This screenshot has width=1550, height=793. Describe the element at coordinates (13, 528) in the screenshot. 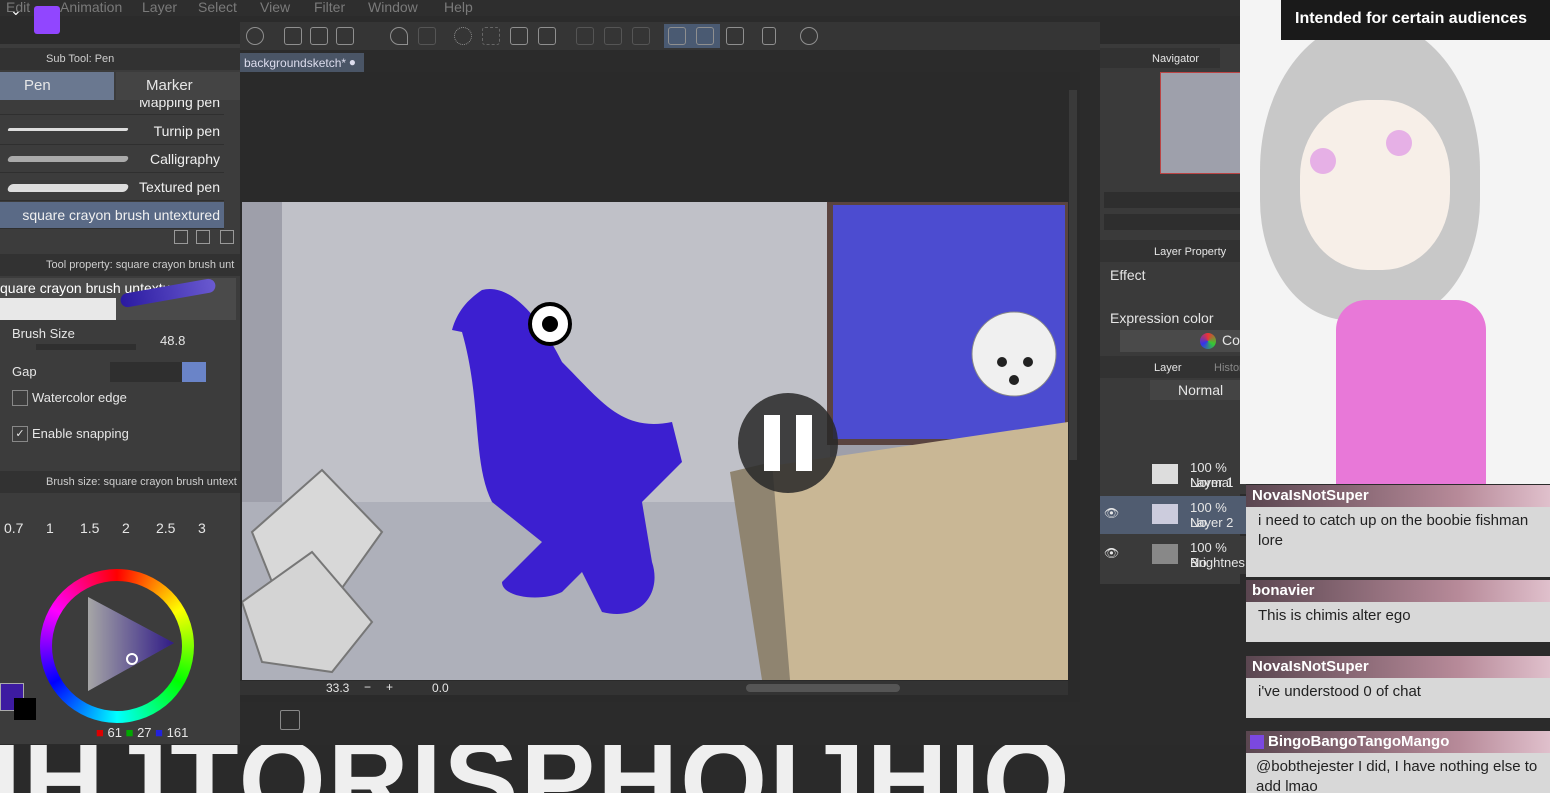

I see `size-preset: 0.7` at that location.